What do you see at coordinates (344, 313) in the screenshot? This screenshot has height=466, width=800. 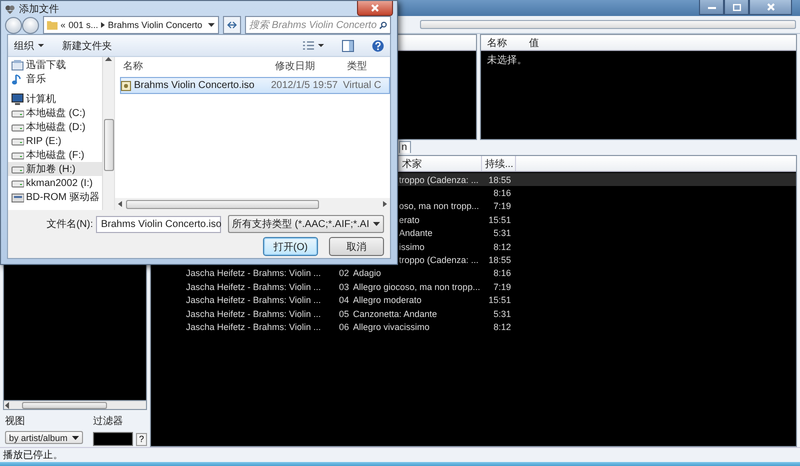 I see `track-number-cell-text: 05` at bounding box center [344, 313].